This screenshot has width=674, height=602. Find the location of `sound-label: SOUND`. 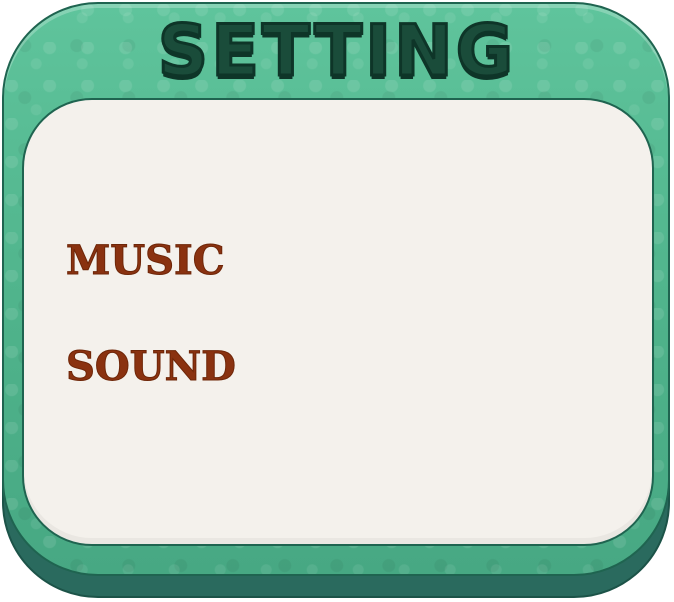

sound-label: SOUND is located at coordinates (151, 367).